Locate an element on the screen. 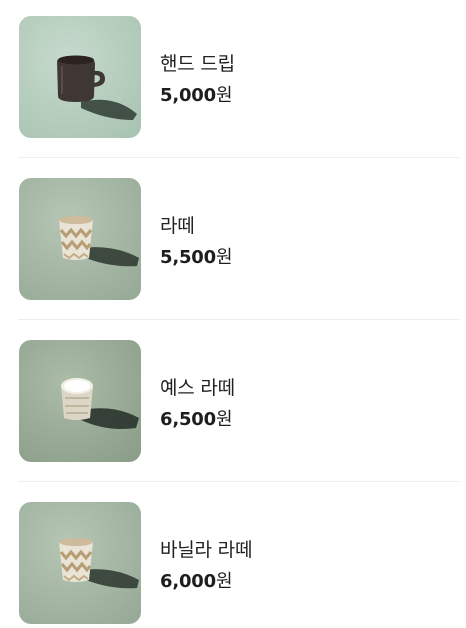  mug-icon is located at coordinates (80, 77).